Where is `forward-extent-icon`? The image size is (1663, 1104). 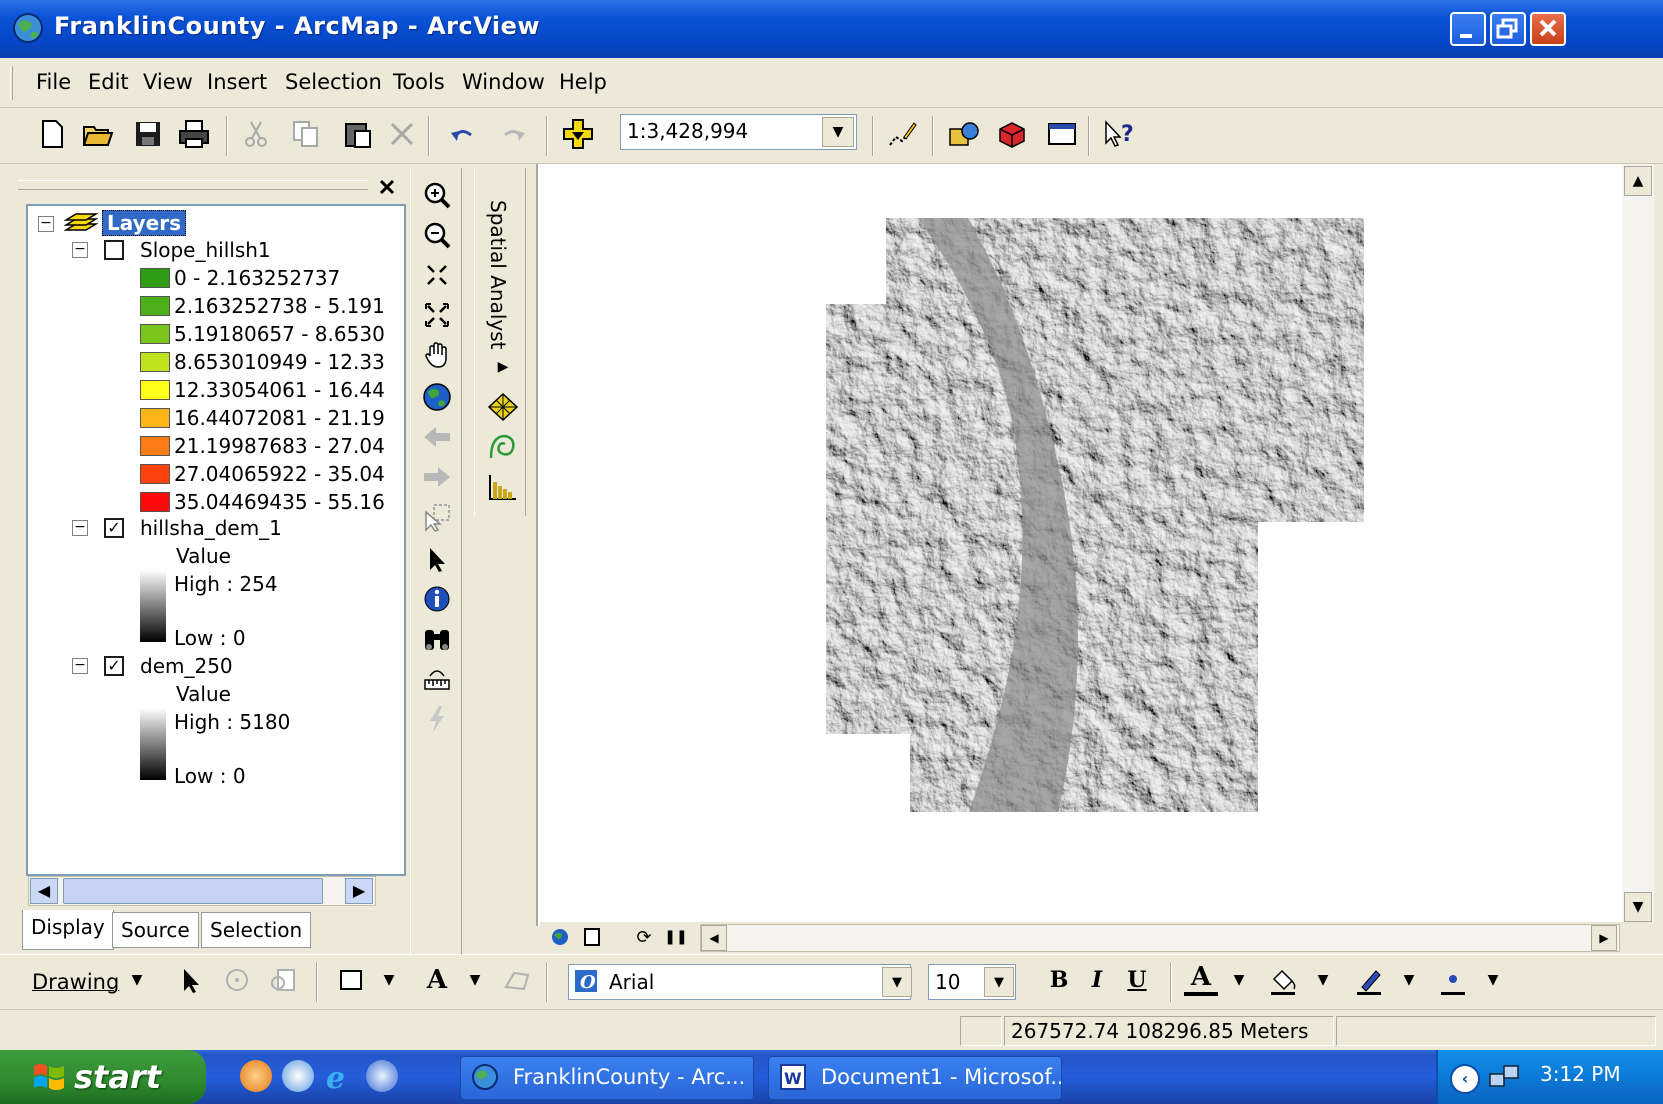 forward-extent-icon is located at coordinates (437, 477).